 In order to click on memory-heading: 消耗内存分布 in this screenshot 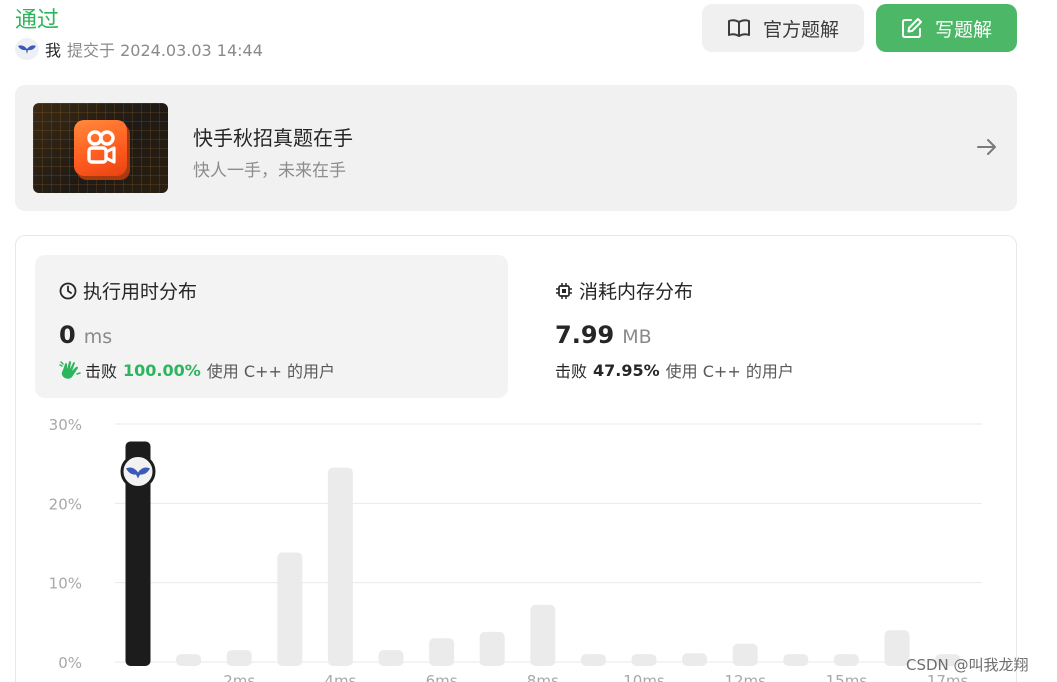, I will do `click(624, 290)`.